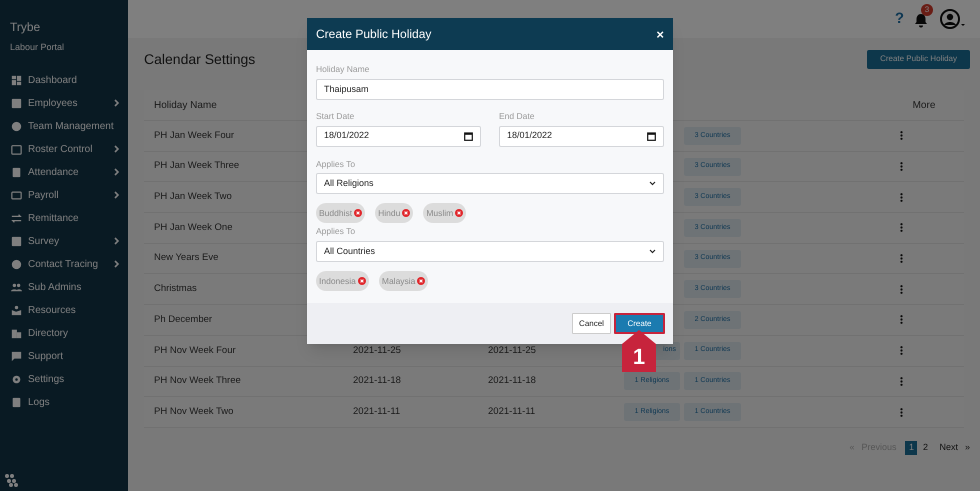 This screenshot has height=491, width=980. What do you see at coordinates (194, 135) in the screenshot?
I see `table-cell: PH Jan Week Four` at bounding box center [194, 135].